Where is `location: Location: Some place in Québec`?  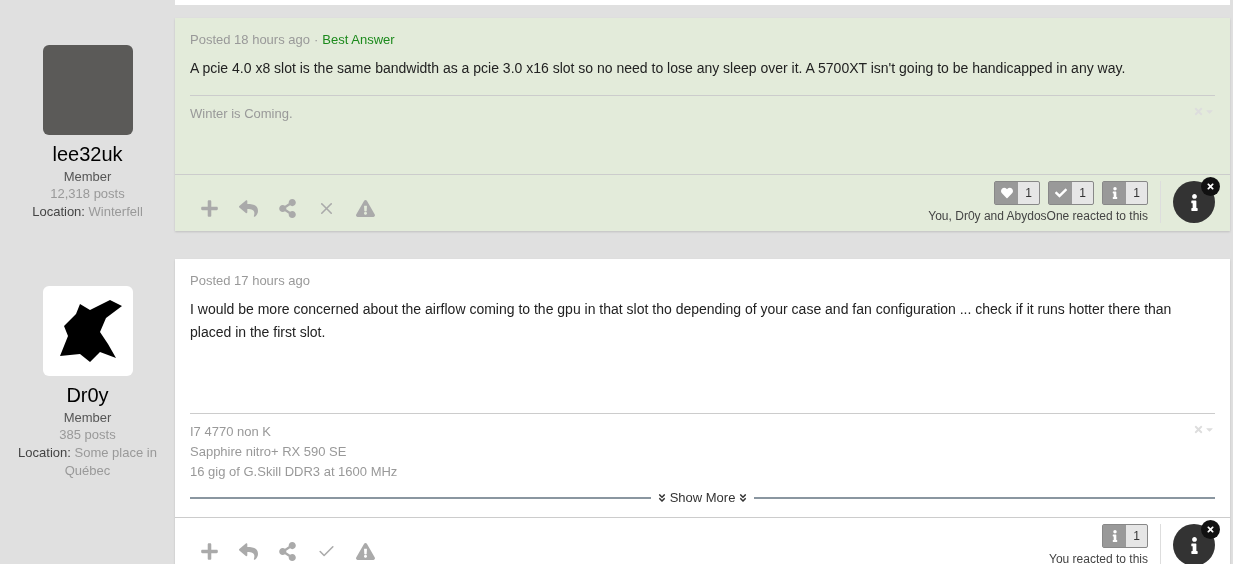
location: Location: Some place in Québec is located at coordinates (87, 462).